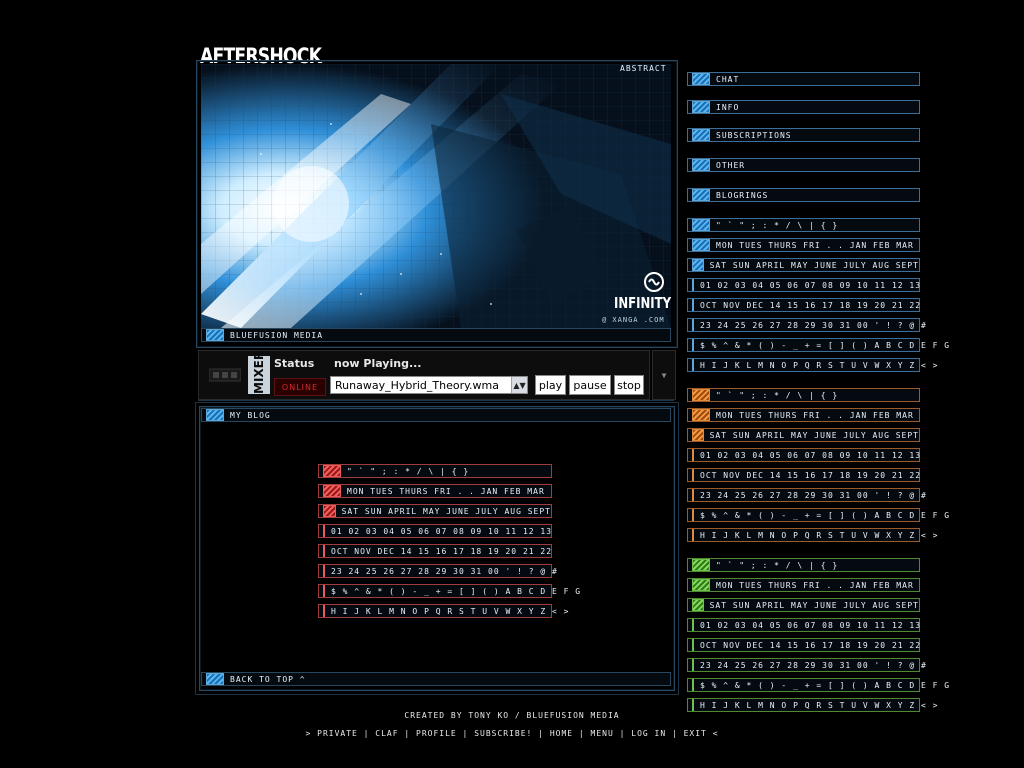  What do you see at coordinates (629, 385) in the screenshot?
I see `stop-button: stop` at bounding box center [629, 385].